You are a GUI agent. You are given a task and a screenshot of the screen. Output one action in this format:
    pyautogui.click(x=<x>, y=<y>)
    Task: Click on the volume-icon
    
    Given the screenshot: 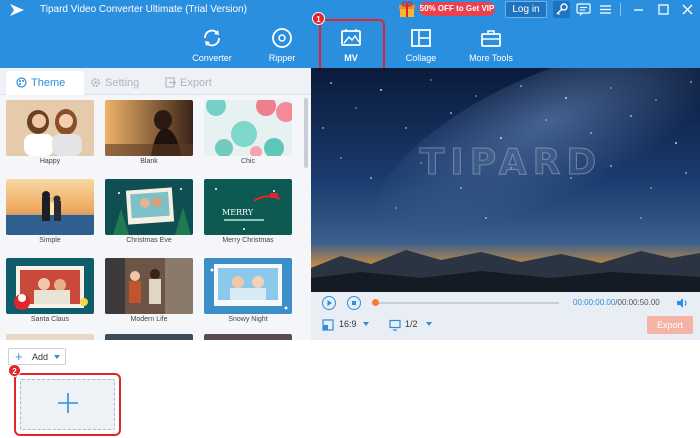 What is the action you would take?
    pyautogui.click(x=682, y=303)
    